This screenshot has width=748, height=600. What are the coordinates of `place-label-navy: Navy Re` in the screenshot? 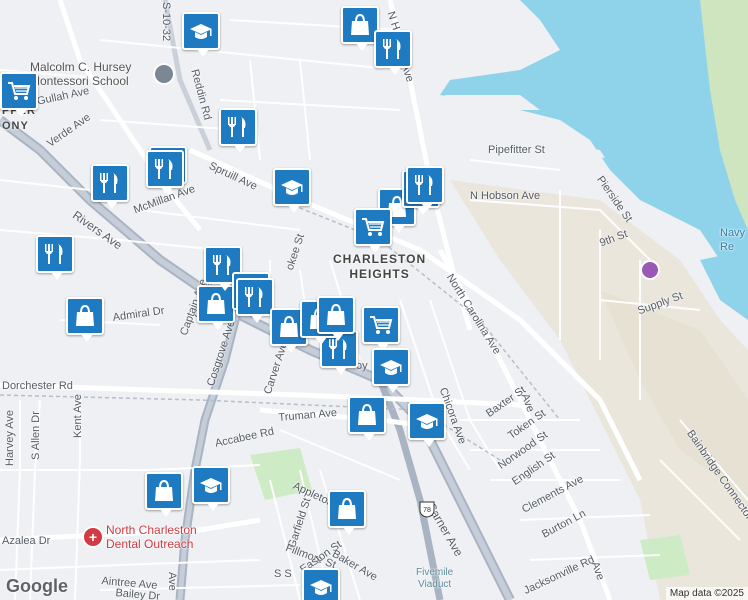 It's located at (733, 240).